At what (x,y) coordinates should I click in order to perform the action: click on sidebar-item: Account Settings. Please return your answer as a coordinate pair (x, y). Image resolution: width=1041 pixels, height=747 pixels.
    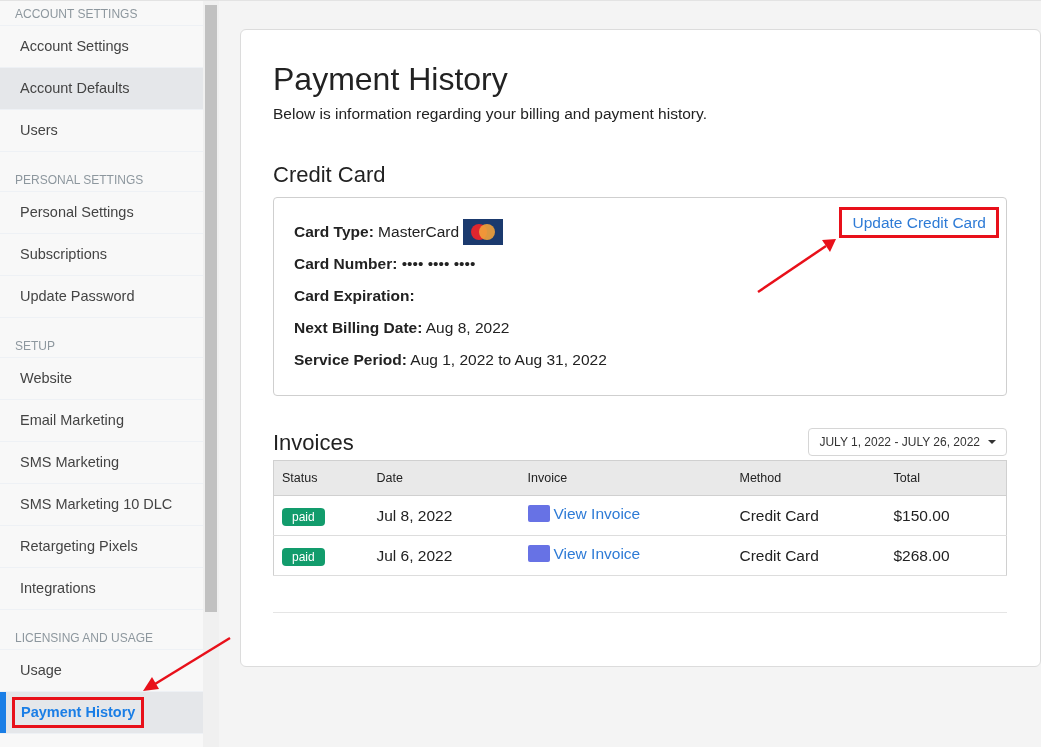
    Looking at the image, I should click on (74, 46).